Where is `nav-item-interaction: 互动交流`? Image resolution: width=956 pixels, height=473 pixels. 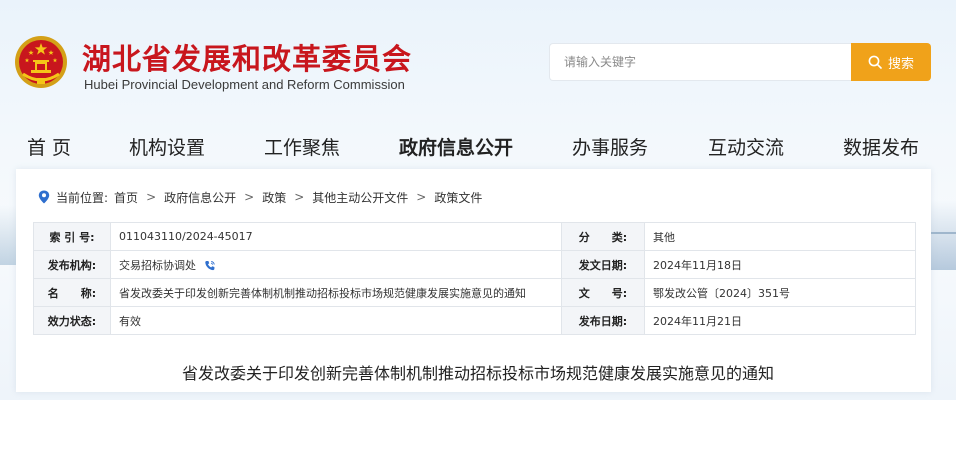 nav-item-interaction: 互动交流 is located at coordinates (746, 148).